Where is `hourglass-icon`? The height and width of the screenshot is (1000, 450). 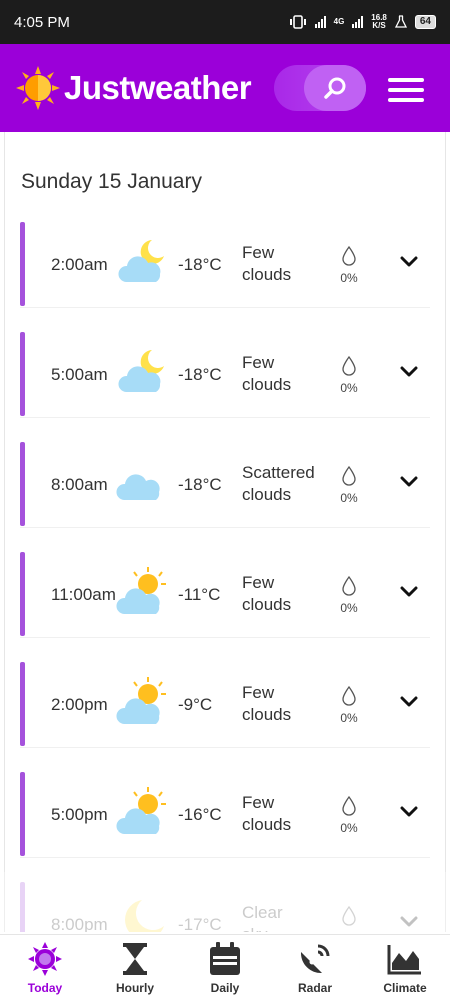
hourglass-icon is located at coordinates (135, 959).